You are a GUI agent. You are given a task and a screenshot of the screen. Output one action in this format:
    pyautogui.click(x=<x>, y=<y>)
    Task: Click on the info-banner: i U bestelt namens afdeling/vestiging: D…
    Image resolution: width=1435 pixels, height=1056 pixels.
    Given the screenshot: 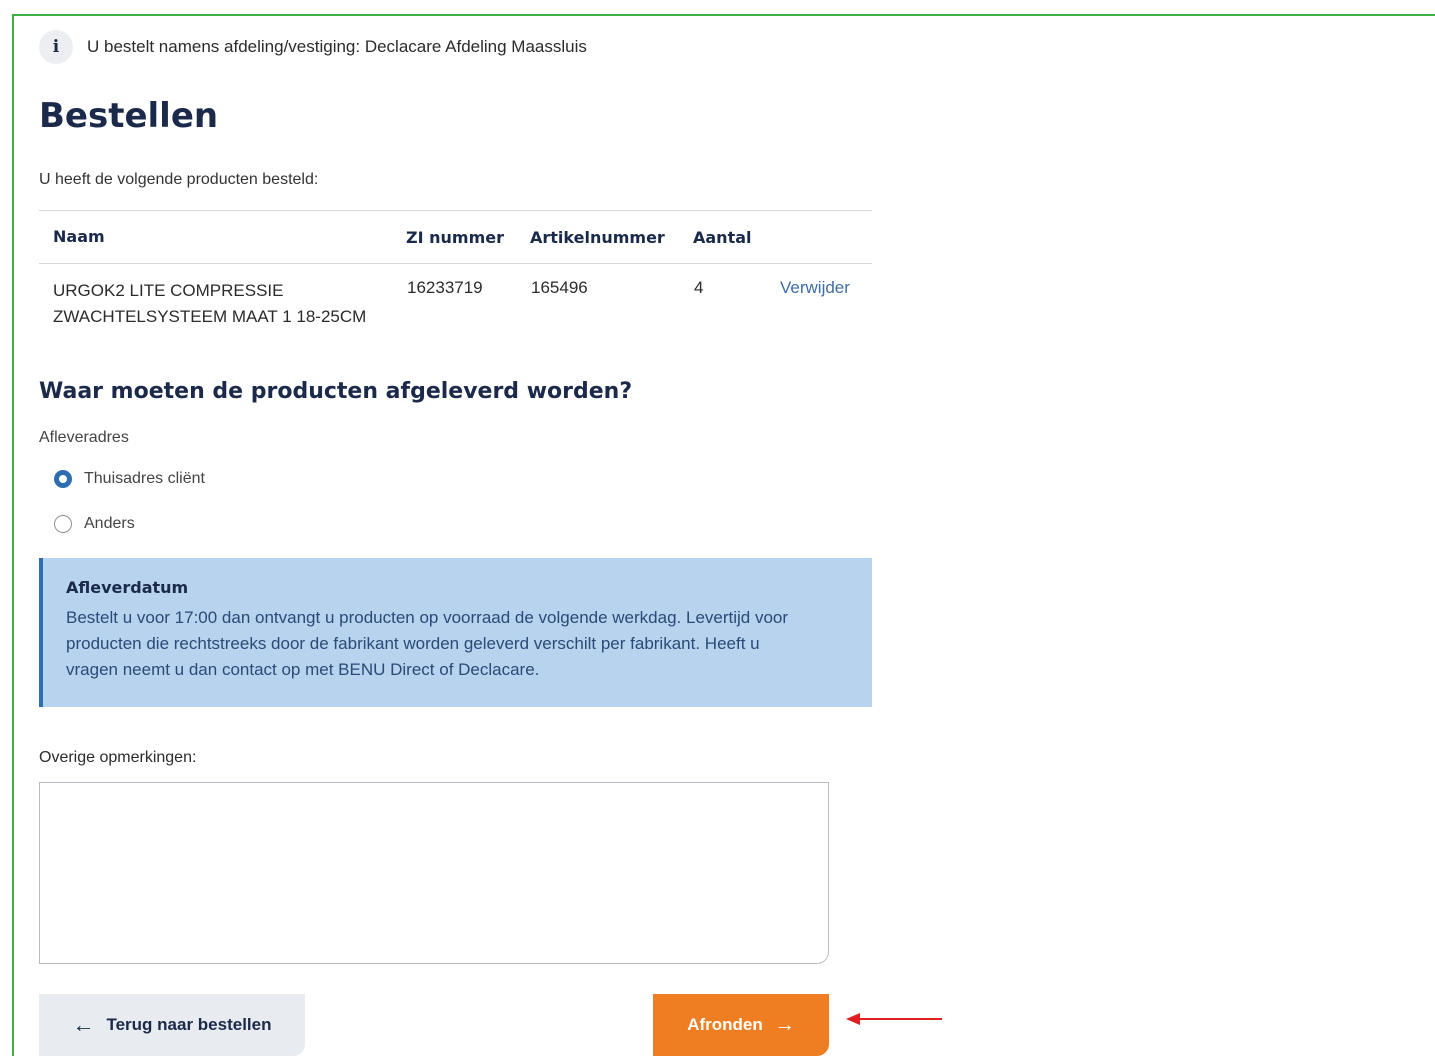 What is the action you would take?
    pyautogui.click(x=313, y=47)
    